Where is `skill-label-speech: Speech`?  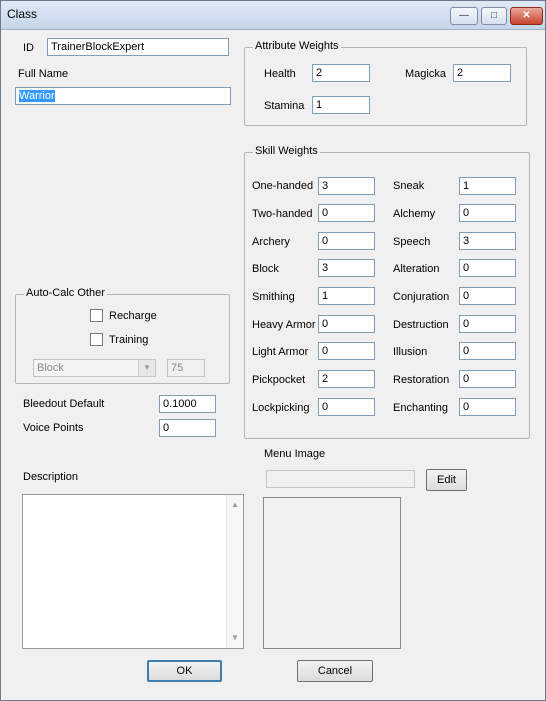 skill-label-speech: Speech is located at coordinates (412, 242).